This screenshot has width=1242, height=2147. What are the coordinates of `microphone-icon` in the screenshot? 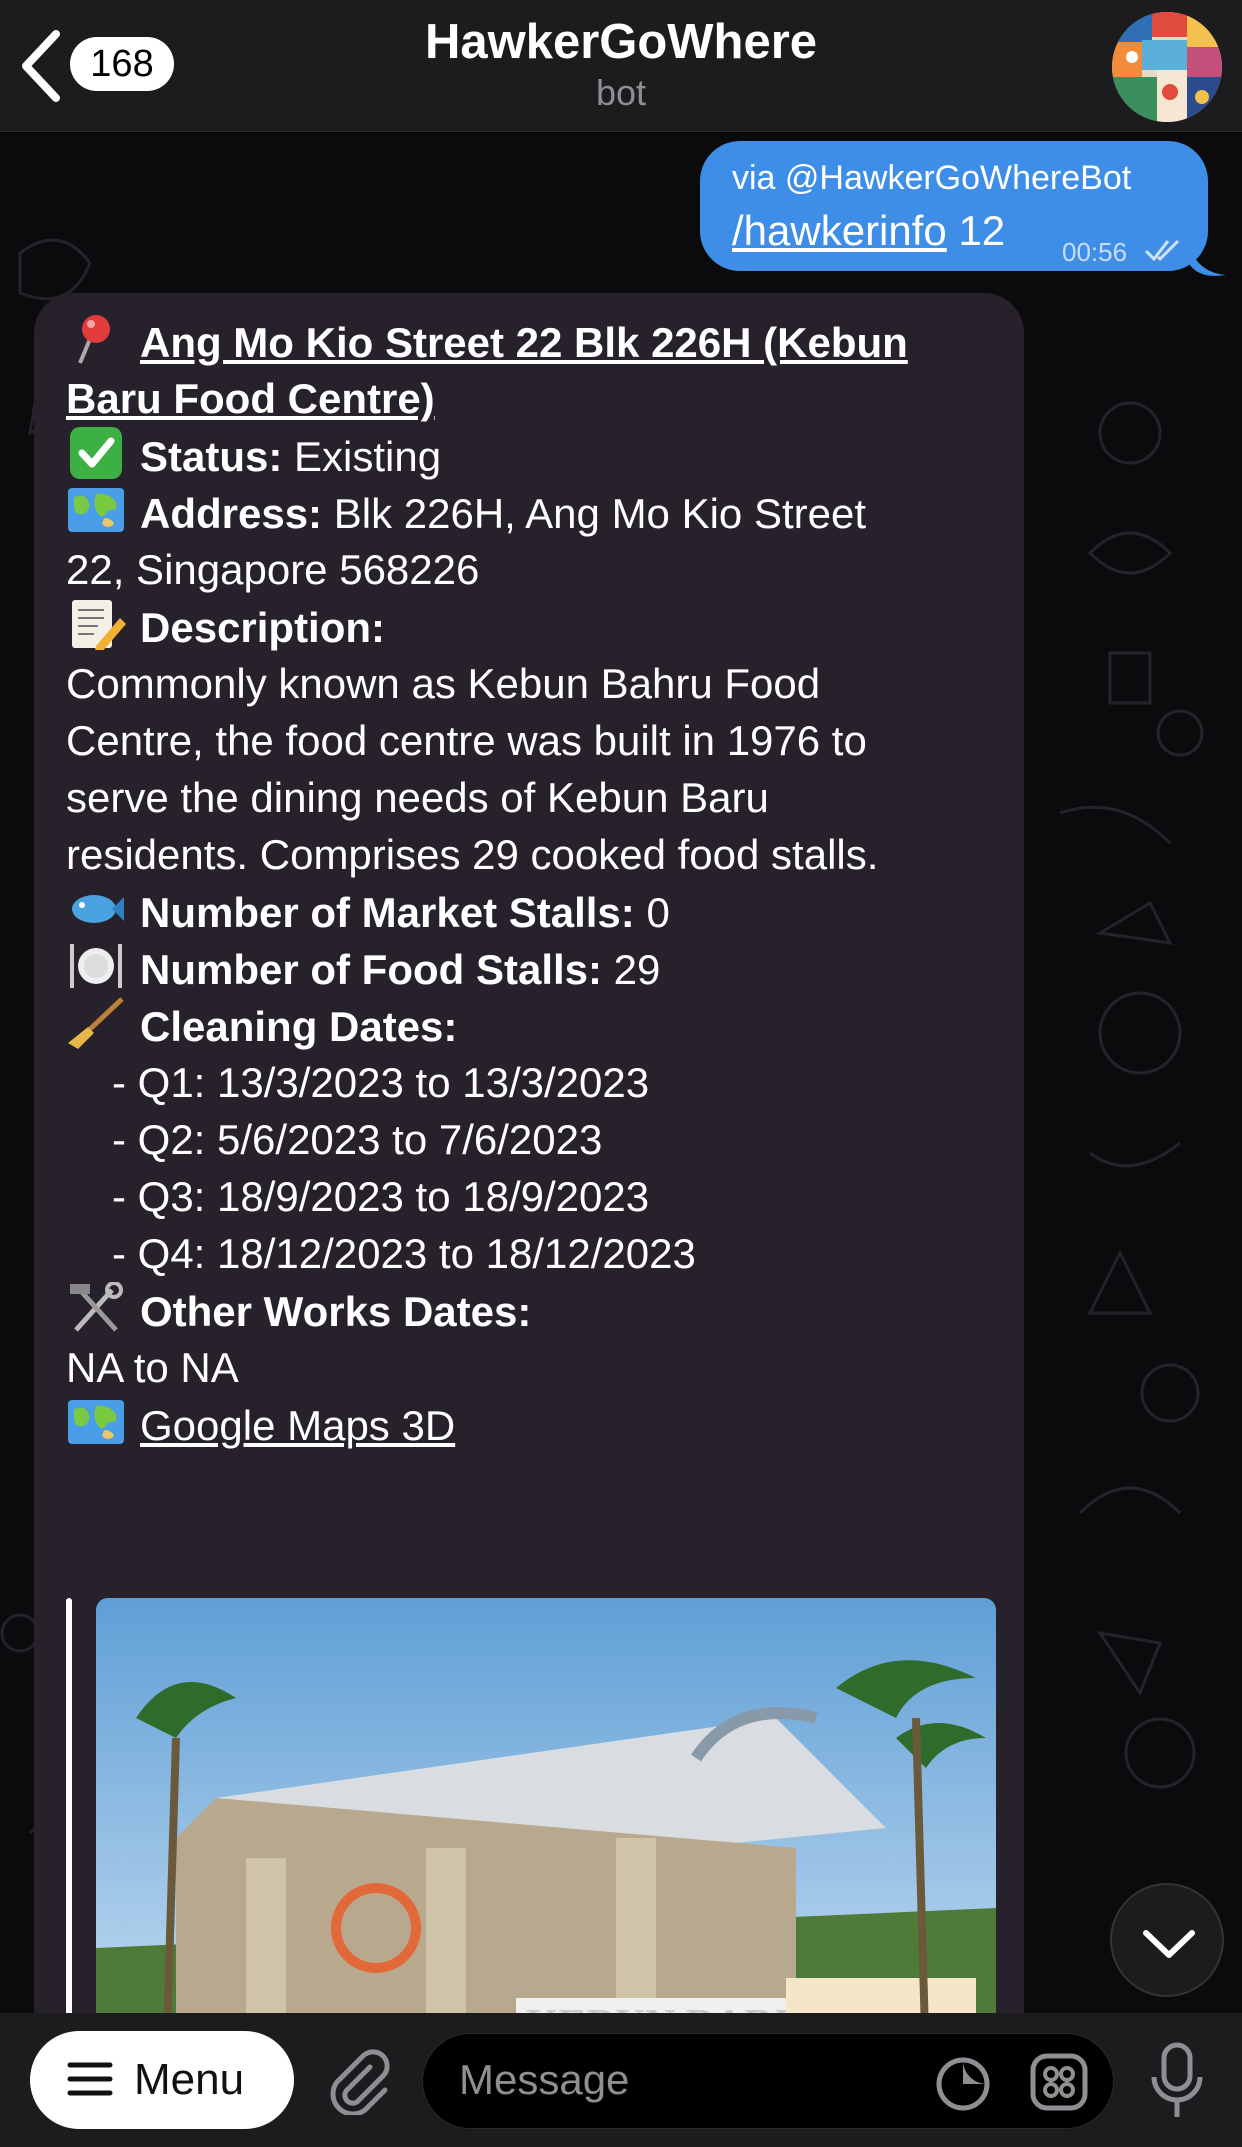 It's located at (1177, 2081).